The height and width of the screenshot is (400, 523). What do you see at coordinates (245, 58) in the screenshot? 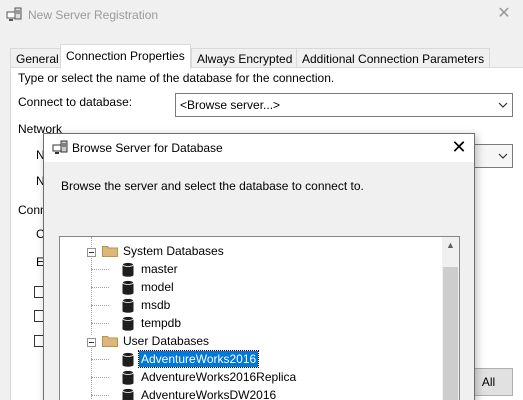
I see `tab-always-encrypted: Always Encrypted` at bounding box center [245, 58].